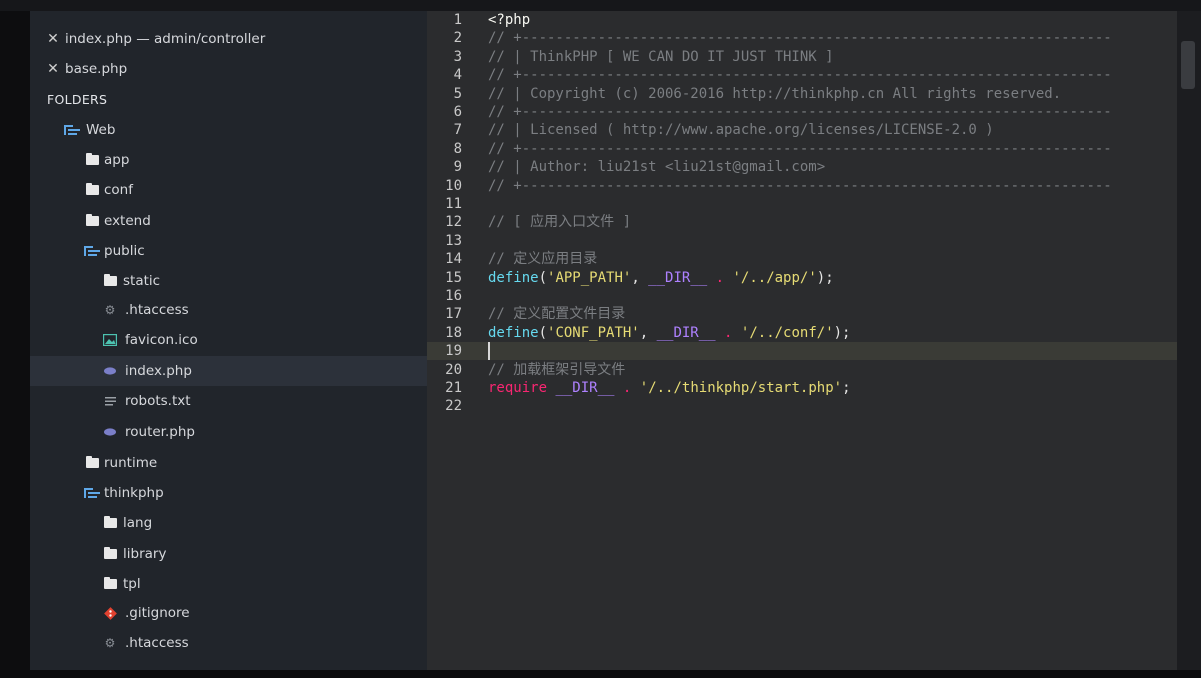 This screenshot has height=678, width=1201. What do you see at coordinates (110, 371) in the screenshot?
I see `php-file-icon` at bounding box center [110, 371].